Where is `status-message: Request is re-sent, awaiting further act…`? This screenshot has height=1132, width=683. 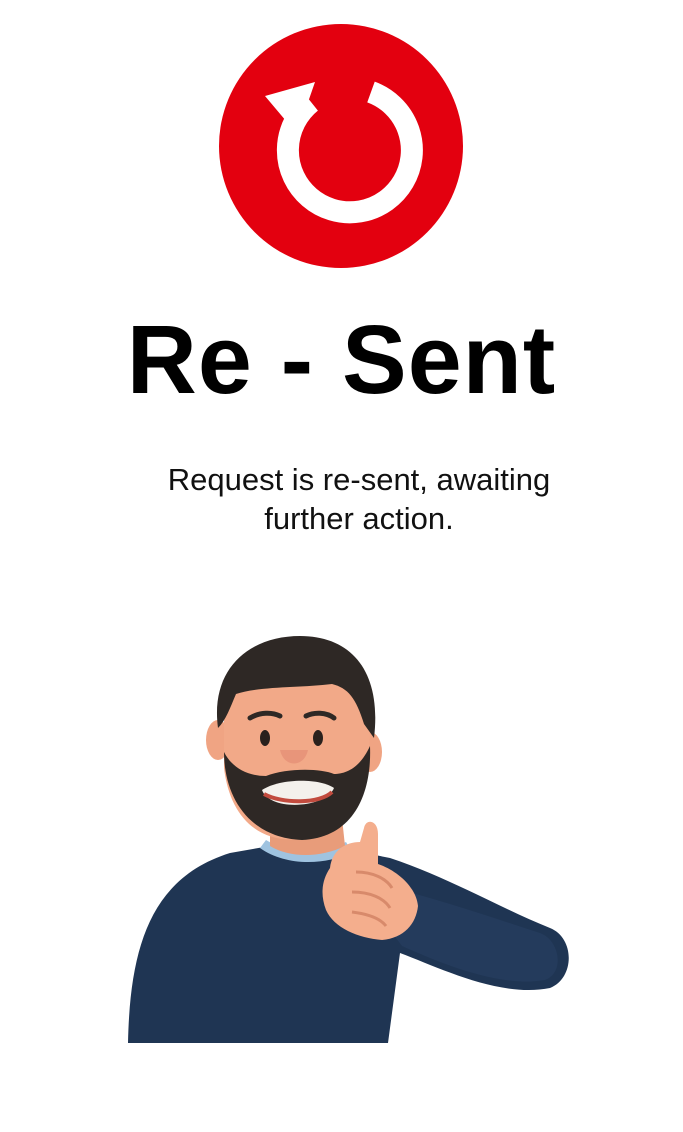 status-message: Request is re-sent, awaiting further act… is located at coordinates (359, 499).